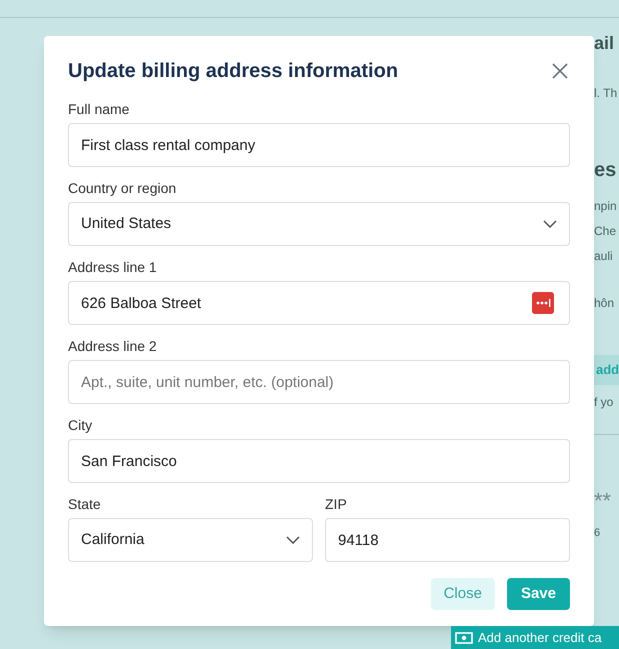  Describe the element at coordinates (113, 267) in the screenshot. I see `field-label: Address line 1` at that location.